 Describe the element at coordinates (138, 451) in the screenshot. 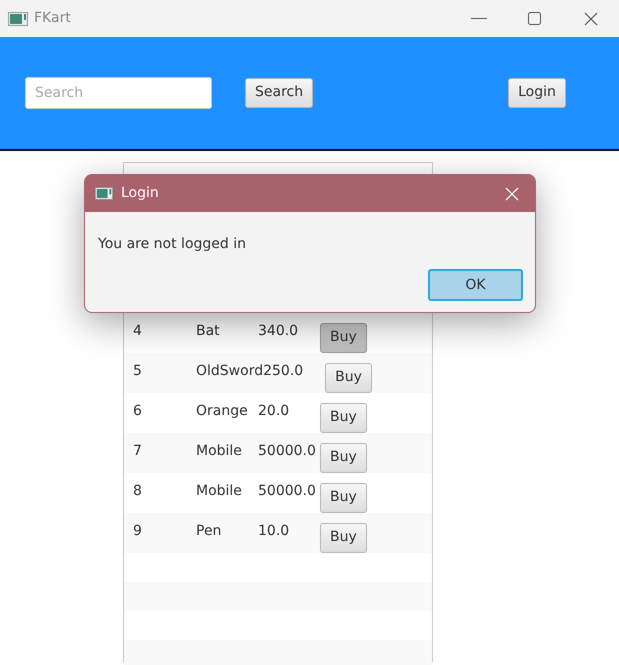

I see `product-id: 7` at that location.